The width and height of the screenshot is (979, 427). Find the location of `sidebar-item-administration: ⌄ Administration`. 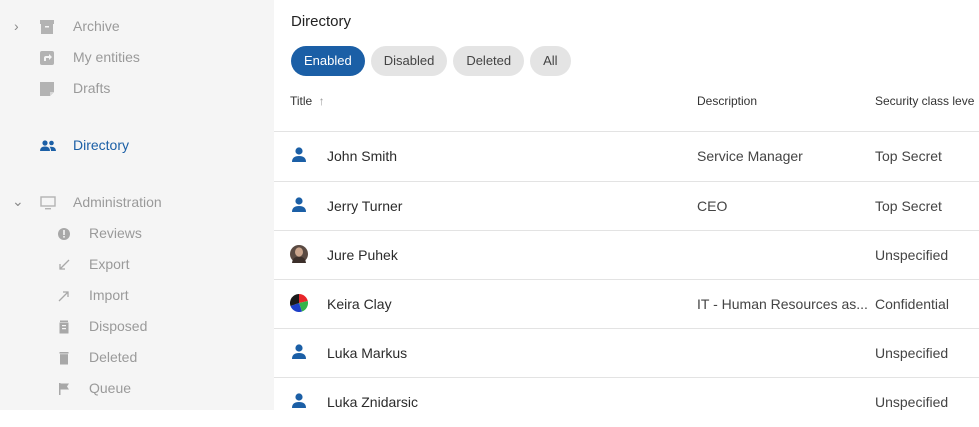

sidebar-item-administration: ⌄ Administration is located at coordinates (137, 203).